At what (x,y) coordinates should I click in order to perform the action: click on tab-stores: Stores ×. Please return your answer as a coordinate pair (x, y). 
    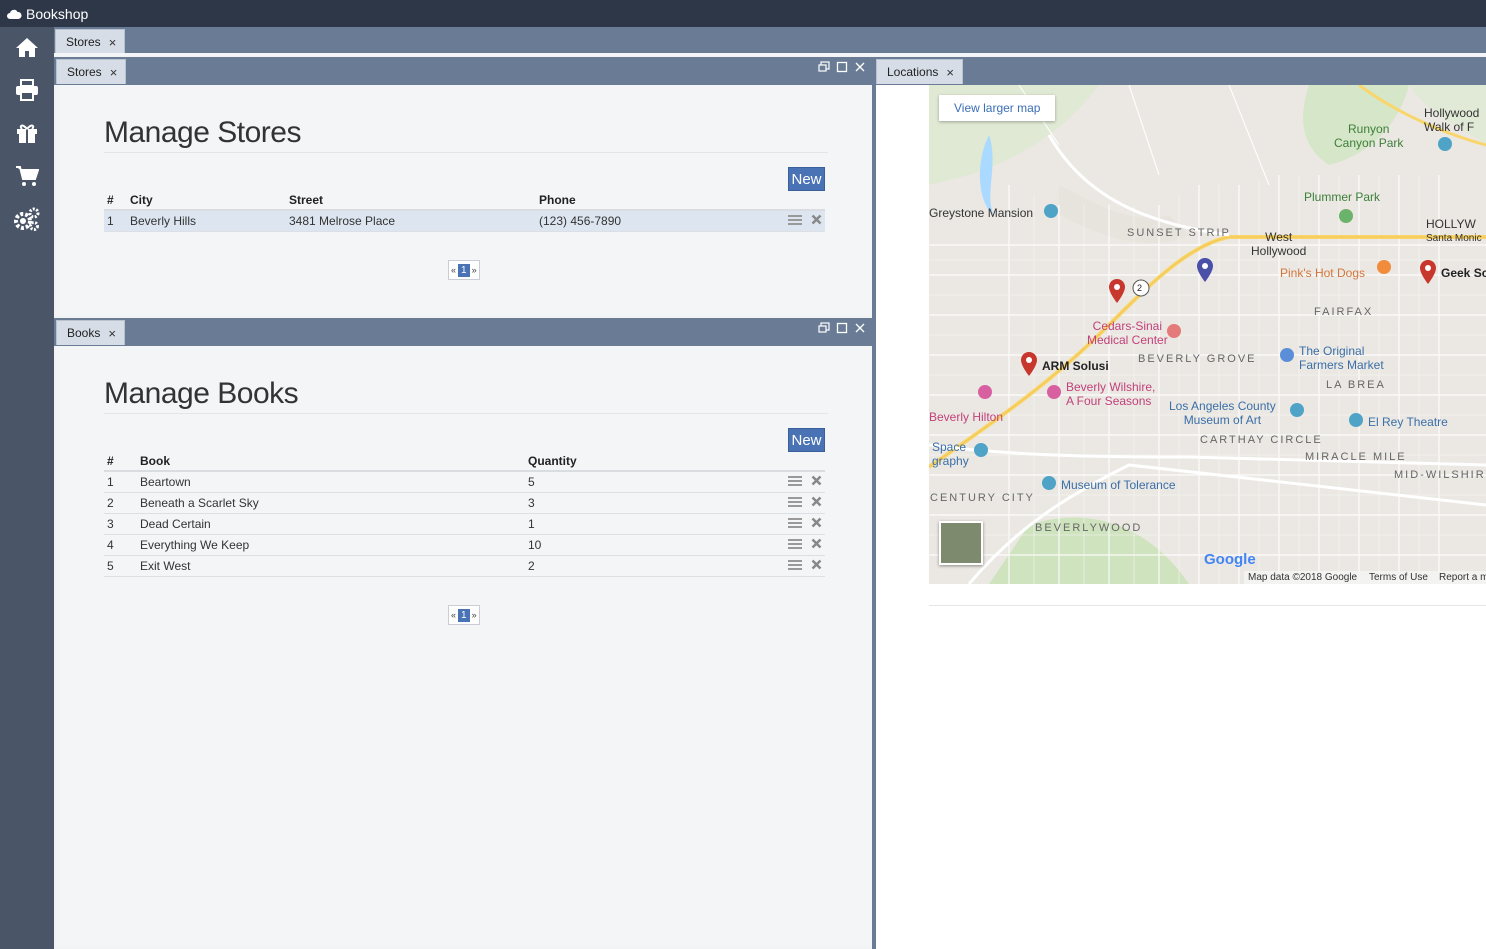
    Looking at the image, I should click on (91, 71).